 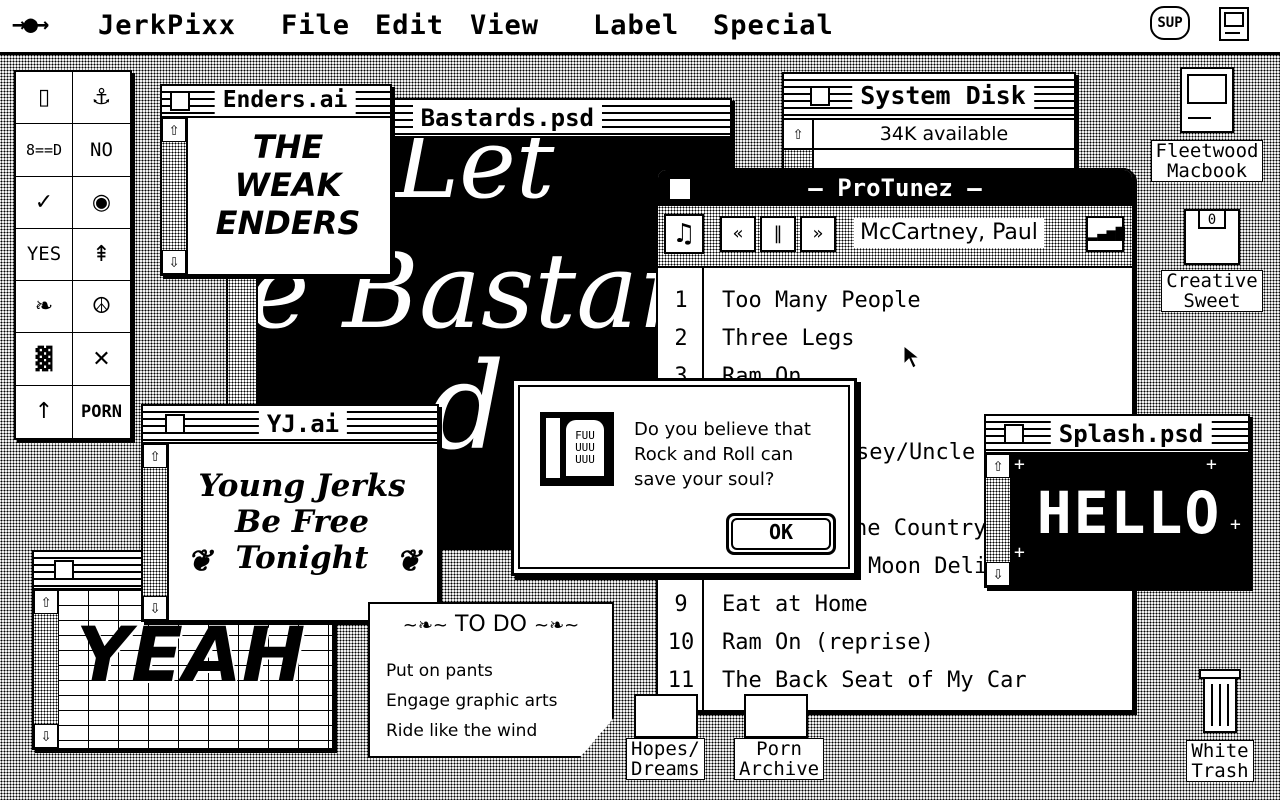 I want to click on menu-file: File, so click(x=315, y=26).